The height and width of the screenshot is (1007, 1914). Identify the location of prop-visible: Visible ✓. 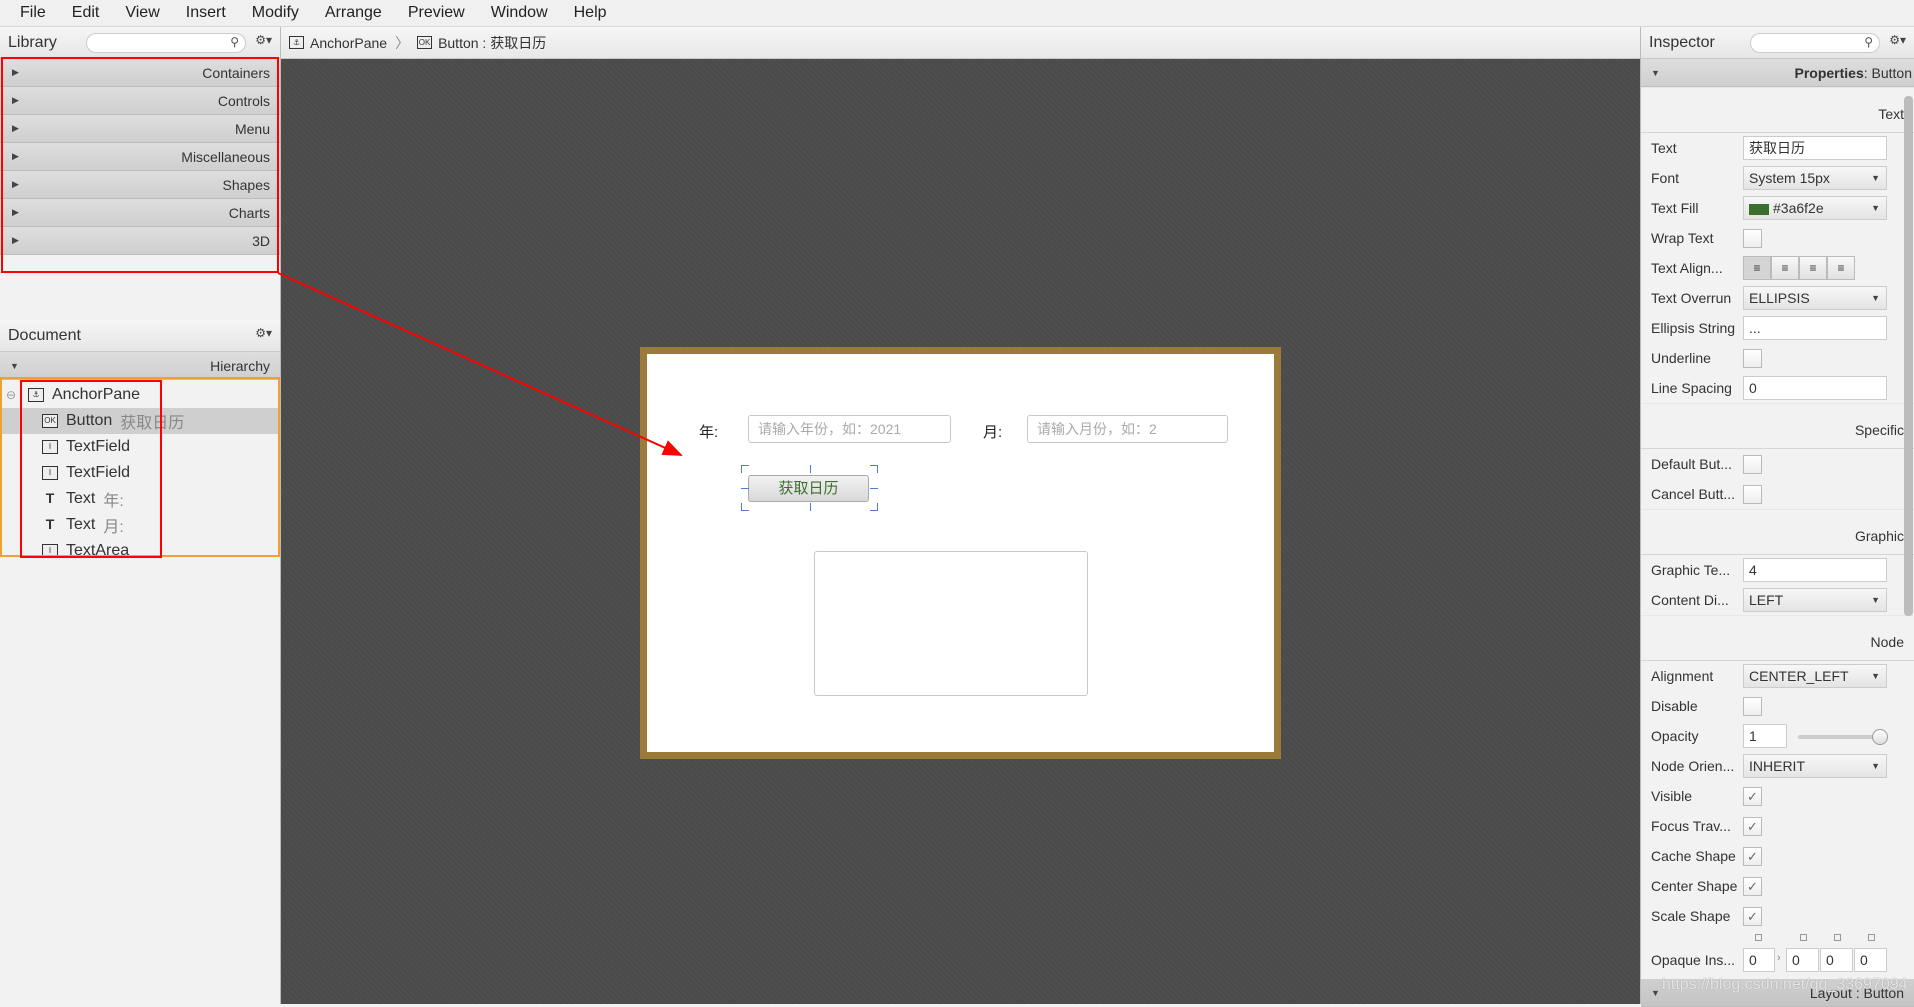
(1777, 796).